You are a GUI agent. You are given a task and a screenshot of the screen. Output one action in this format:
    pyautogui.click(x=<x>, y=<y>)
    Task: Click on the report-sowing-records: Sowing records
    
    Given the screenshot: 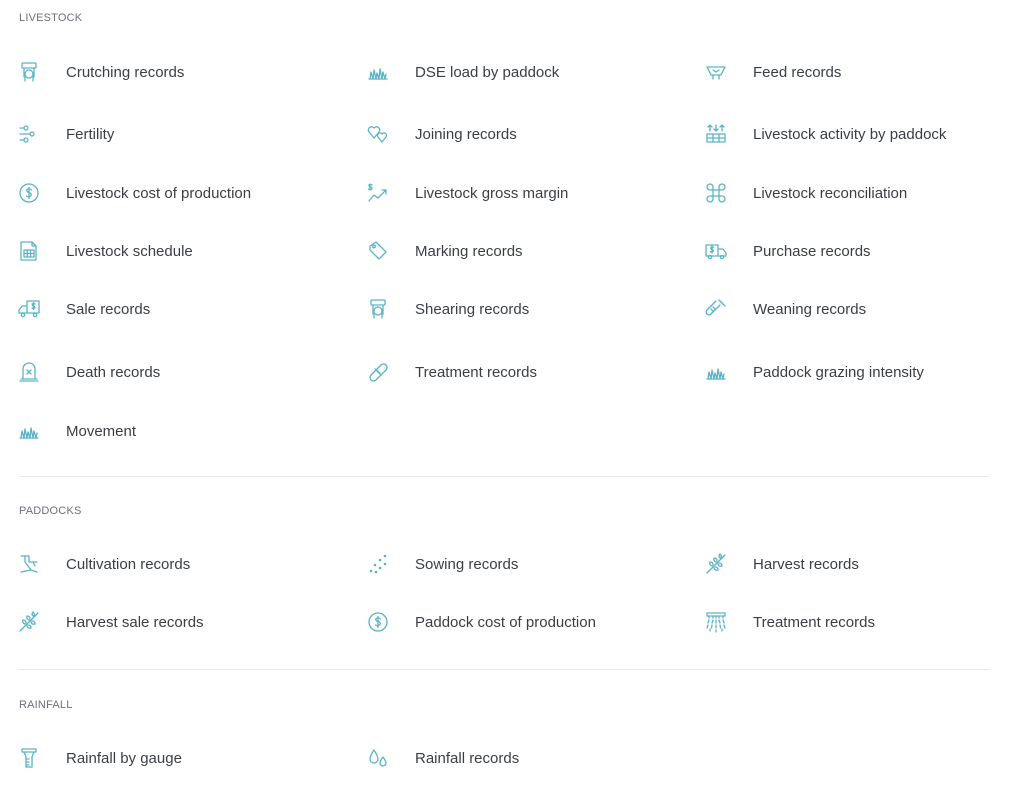 What is the action you would take?
    pyautogui.click(x=442, y=564)
    